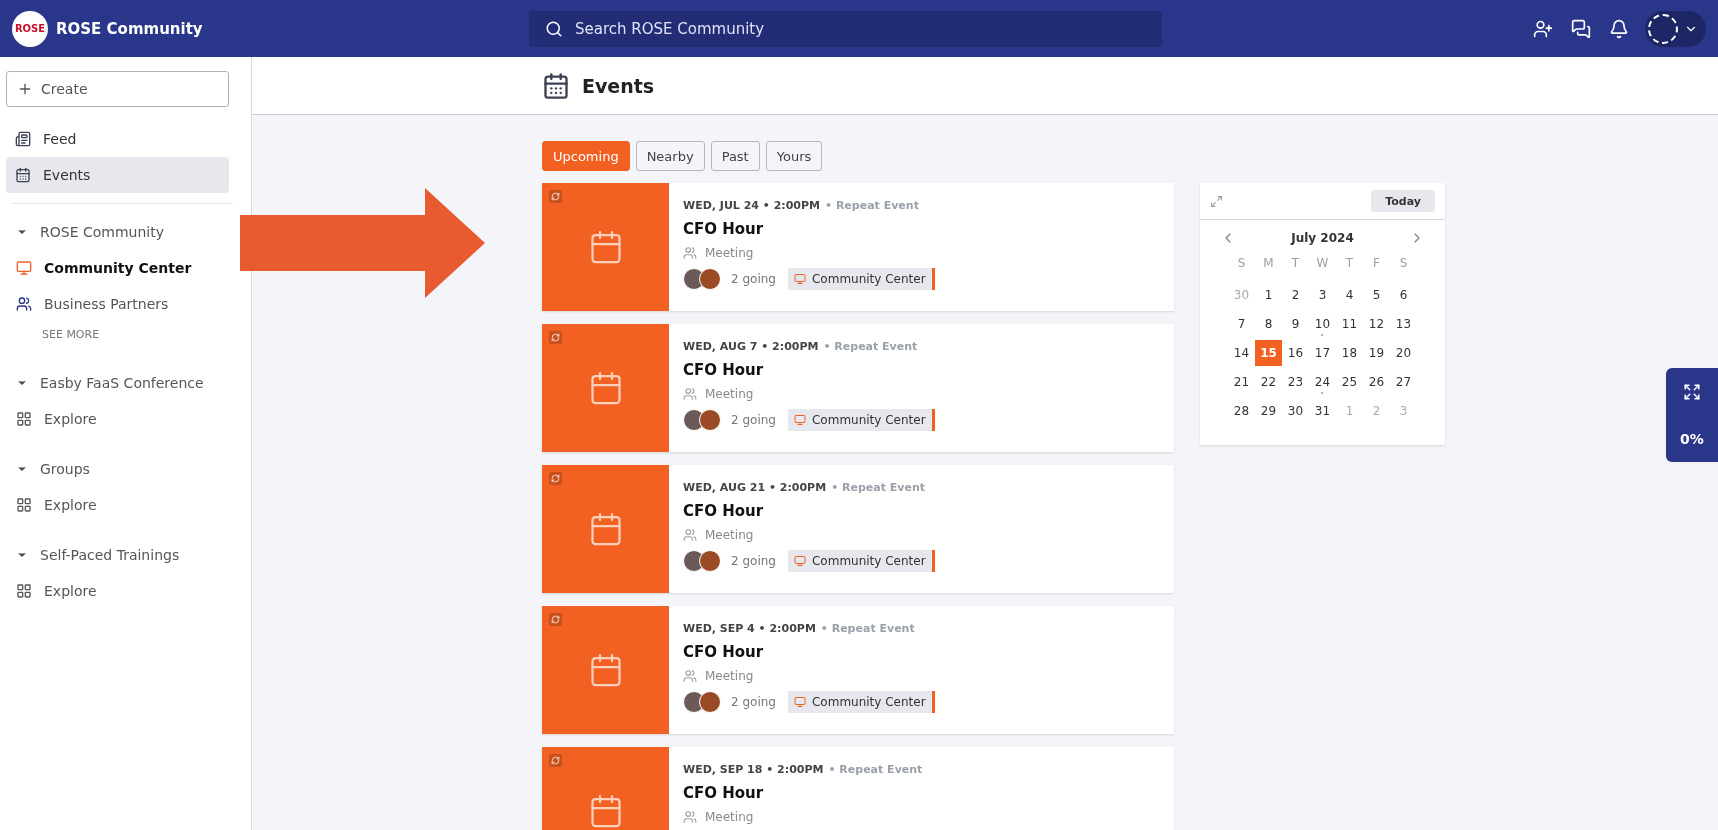 Image resolution: width=1718 pixels, height=830 pixels. What do you see at coordinates (125, 336) in the screenshot?
I see `see-more-link: SEE MORE` at bounding box center [125, 336].